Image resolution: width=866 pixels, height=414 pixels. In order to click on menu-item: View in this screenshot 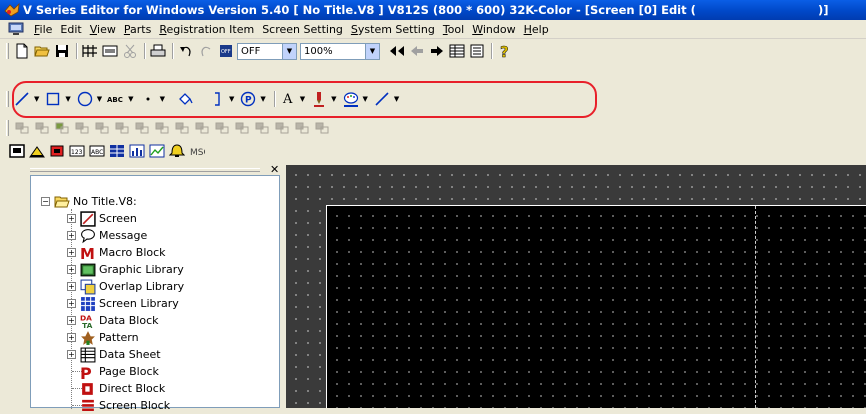, I will do `click(103, 29)`.